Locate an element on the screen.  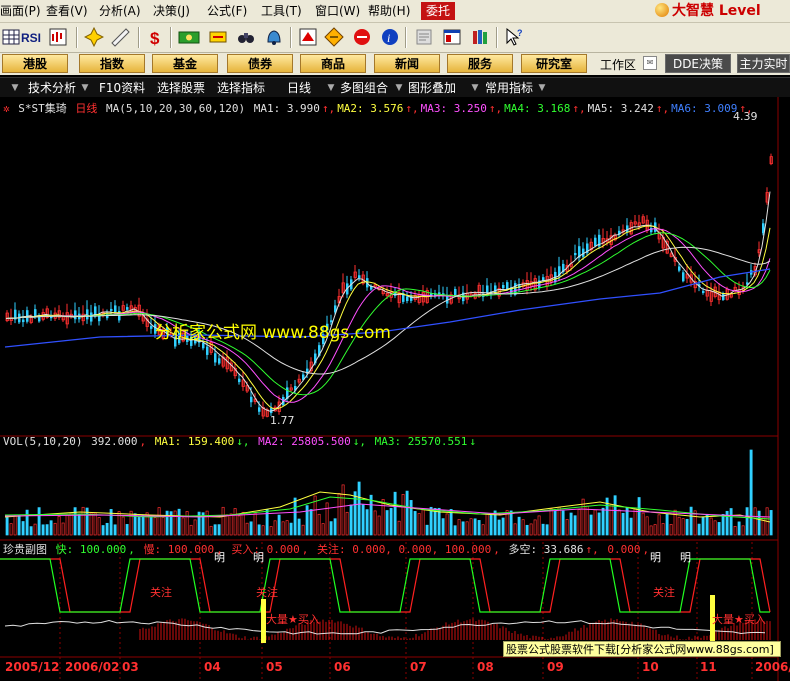
nav-bond: 债券 is located at coordinates (260, 63).